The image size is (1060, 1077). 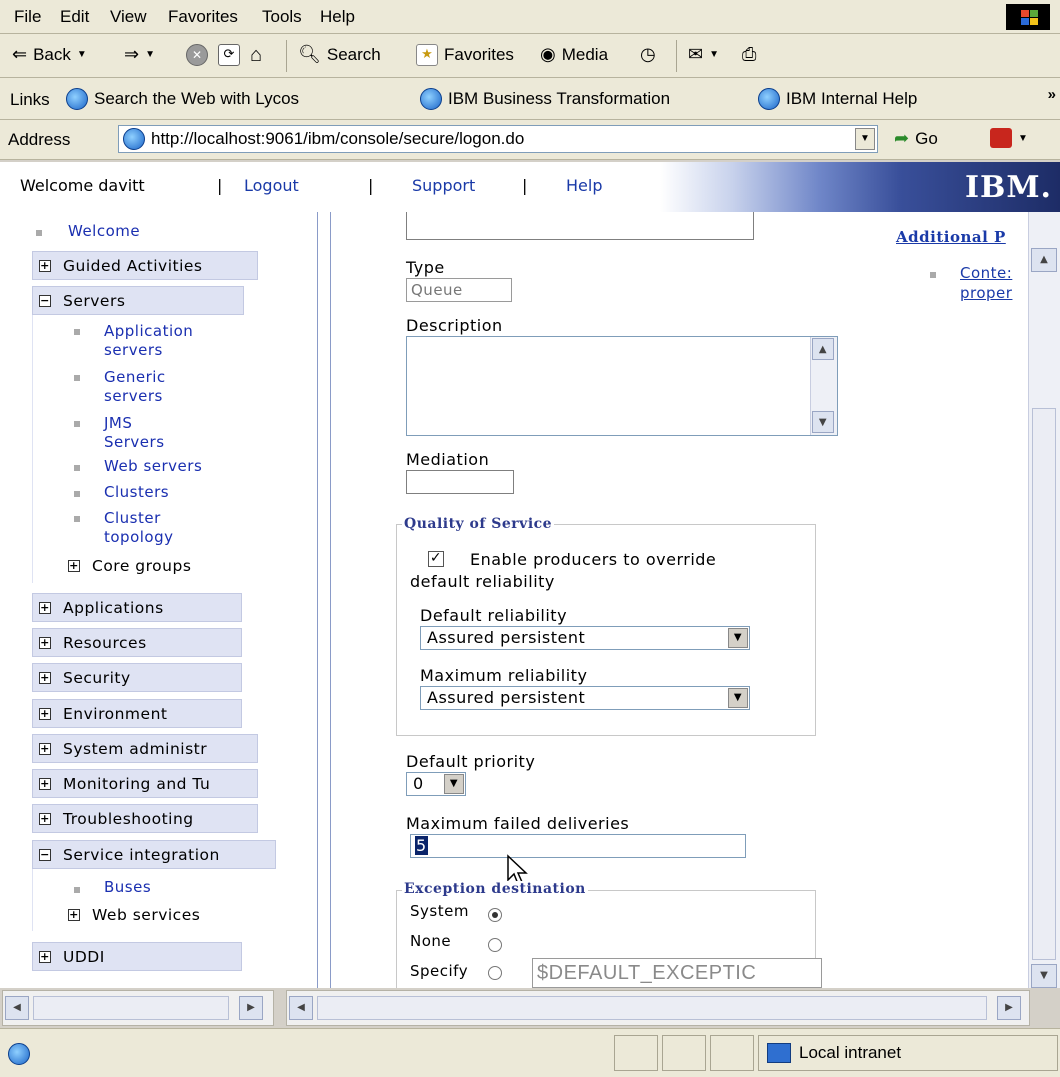 What do you see at coordinates (129, 566) in the screenshot?
I see `nav-core-groups: + Core groups` at bounding box center [129, 566].